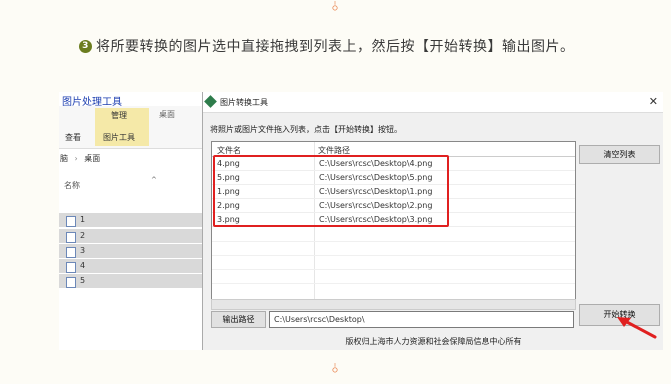 The image size is (671, 384). Describe the element at coordinates (119, 137) in the screenshot. I see `ribbon-picture-tools-tab: 图片工具` at that location.